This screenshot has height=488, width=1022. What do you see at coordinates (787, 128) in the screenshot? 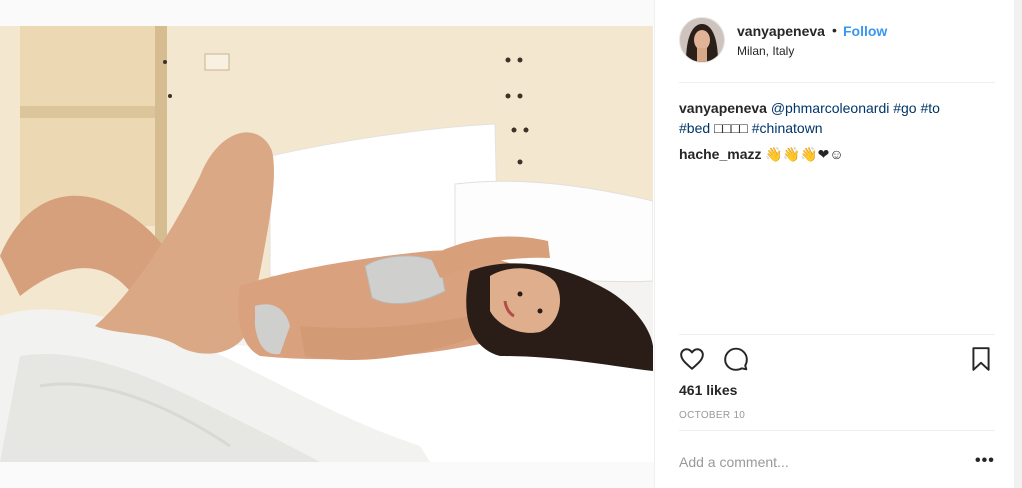
I see `hashtag-chinatown: #chinatown` at bounding box center [787, 128].